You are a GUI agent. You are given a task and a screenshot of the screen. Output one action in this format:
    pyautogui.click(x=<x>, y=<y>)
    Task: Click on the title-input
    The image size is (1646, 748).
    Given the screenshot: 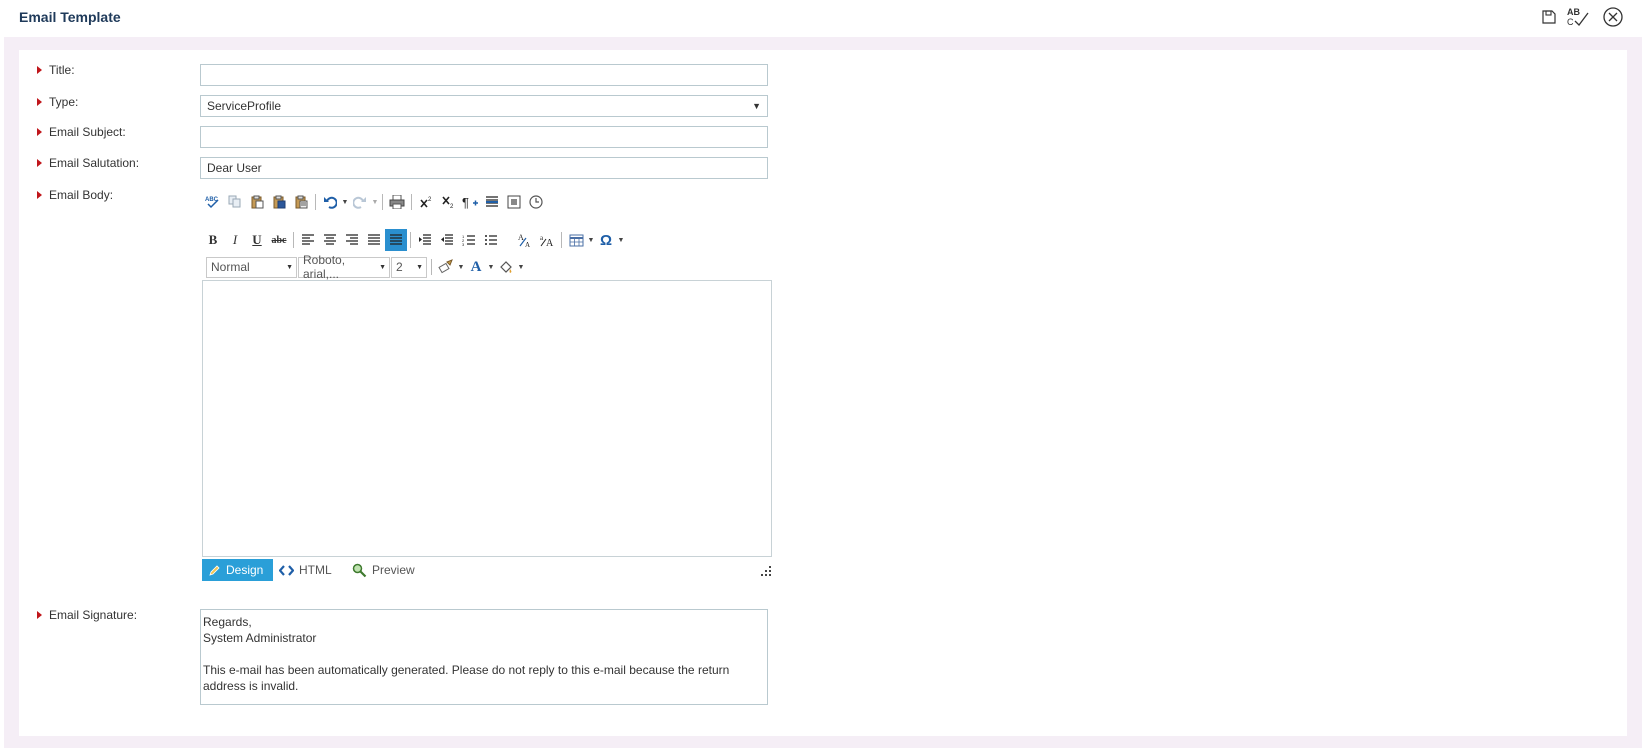 What is the action you would take?
    pyautogui.click(x=484, y=75)
    